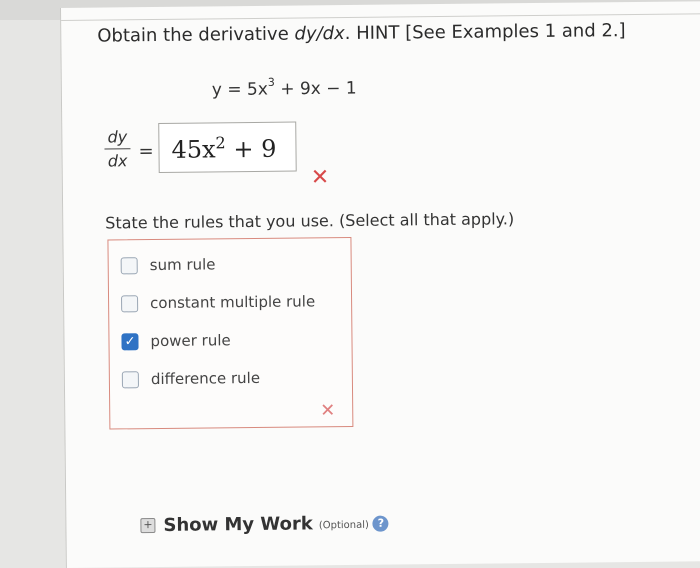  Describe the element at coordinates (196, 35) in the screenshot. I see `question-prefix: Obtain the derivative` at that location.